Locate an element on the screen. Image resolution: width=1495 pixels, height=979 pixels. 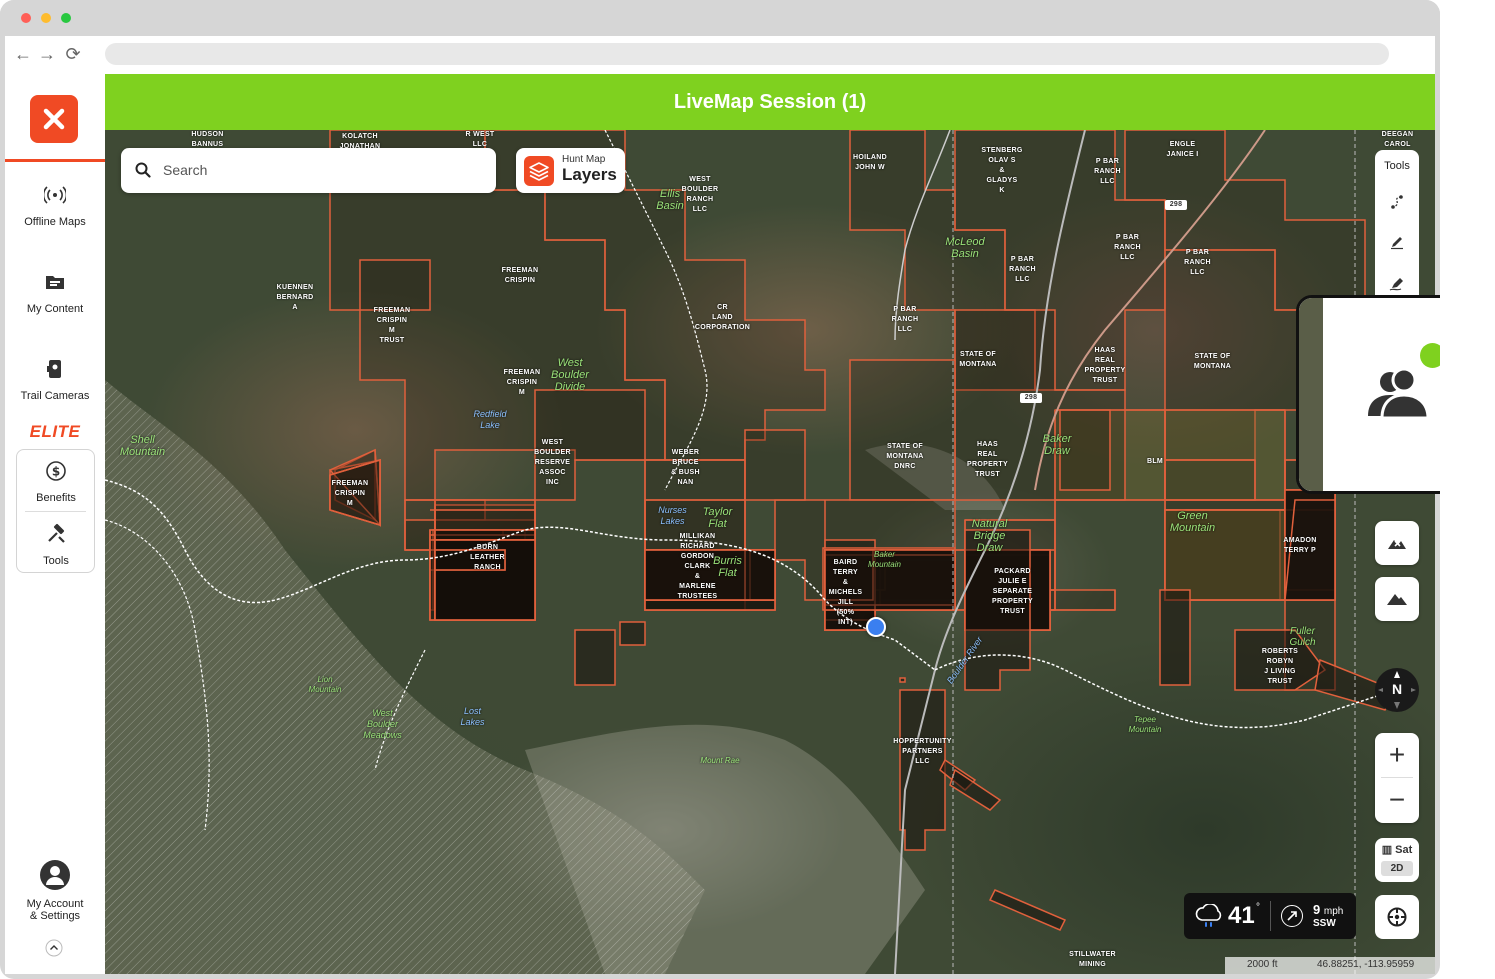
draw-shape-icon is located at coordinates (1397, 284).